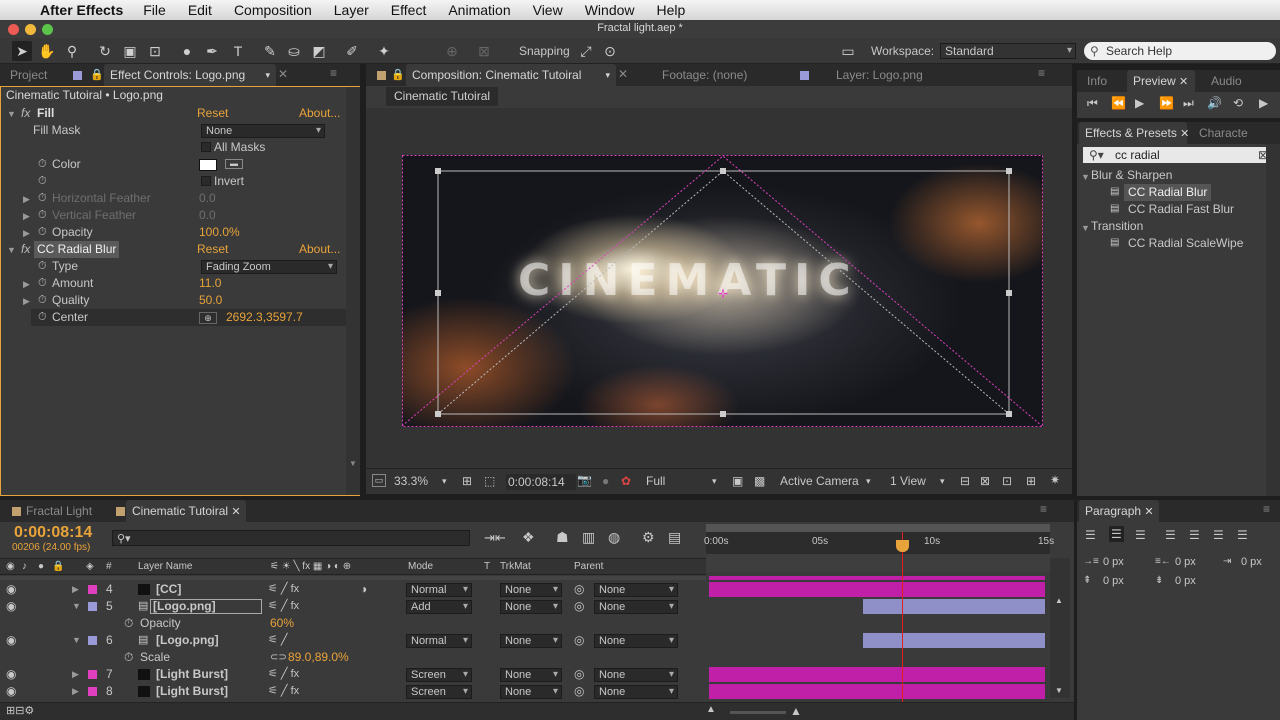  Describe the element at coordinates (586, 51) in the screenshot. I see `snap-edges-icon: ⤢` at that location.